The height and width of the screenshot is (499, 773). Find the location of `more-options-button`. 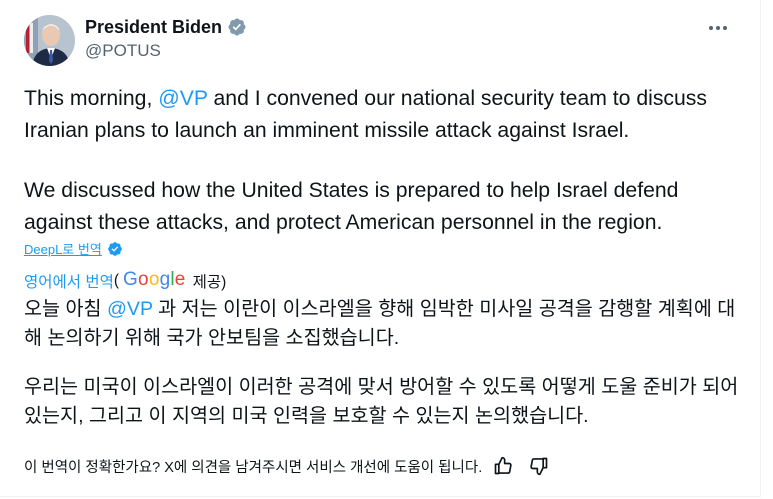

more-options-button is located at coordinates (718, 27).